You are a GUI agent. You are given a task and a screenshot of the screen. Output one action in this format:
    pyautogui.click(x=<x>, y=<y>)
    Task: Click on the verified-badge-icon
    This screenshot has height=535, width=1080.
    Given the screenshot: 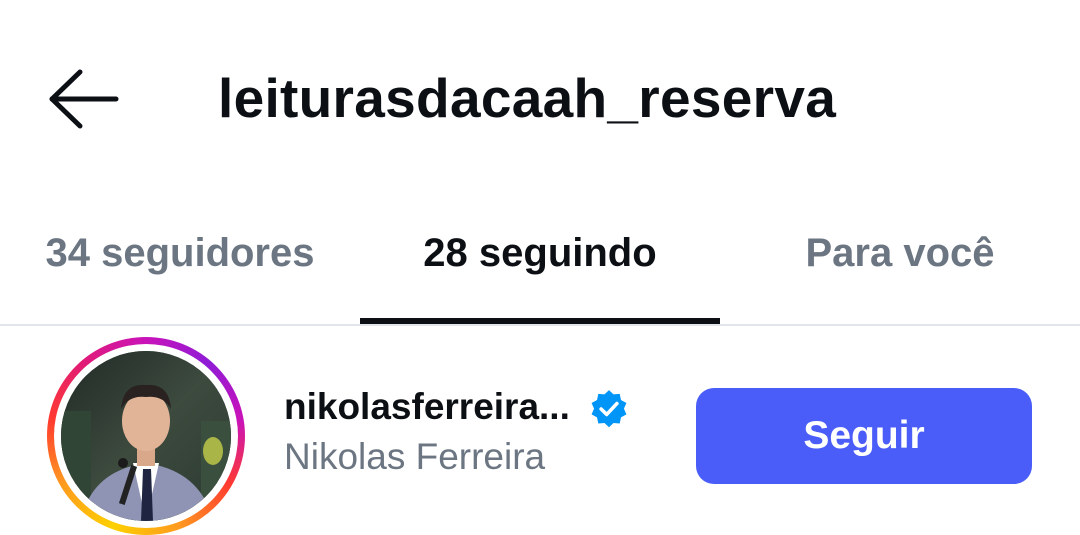 What is the action you would take?
    pyautogui.click(x=609, y=409)
    